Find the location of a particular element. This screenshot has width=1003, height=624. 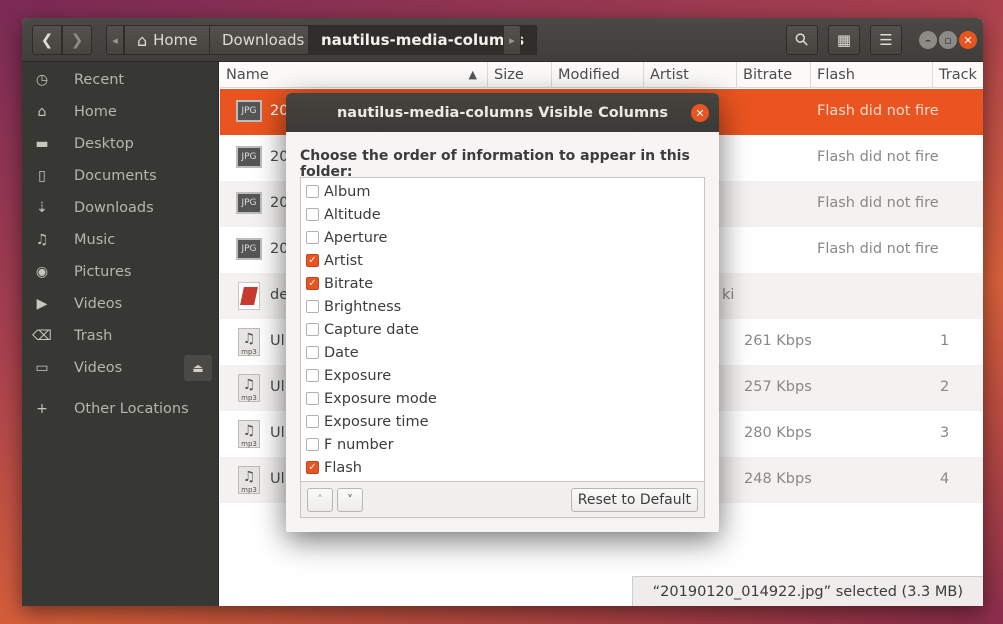

breadcrumb-home: ⌂ Home is located at coordinates (167, 40).